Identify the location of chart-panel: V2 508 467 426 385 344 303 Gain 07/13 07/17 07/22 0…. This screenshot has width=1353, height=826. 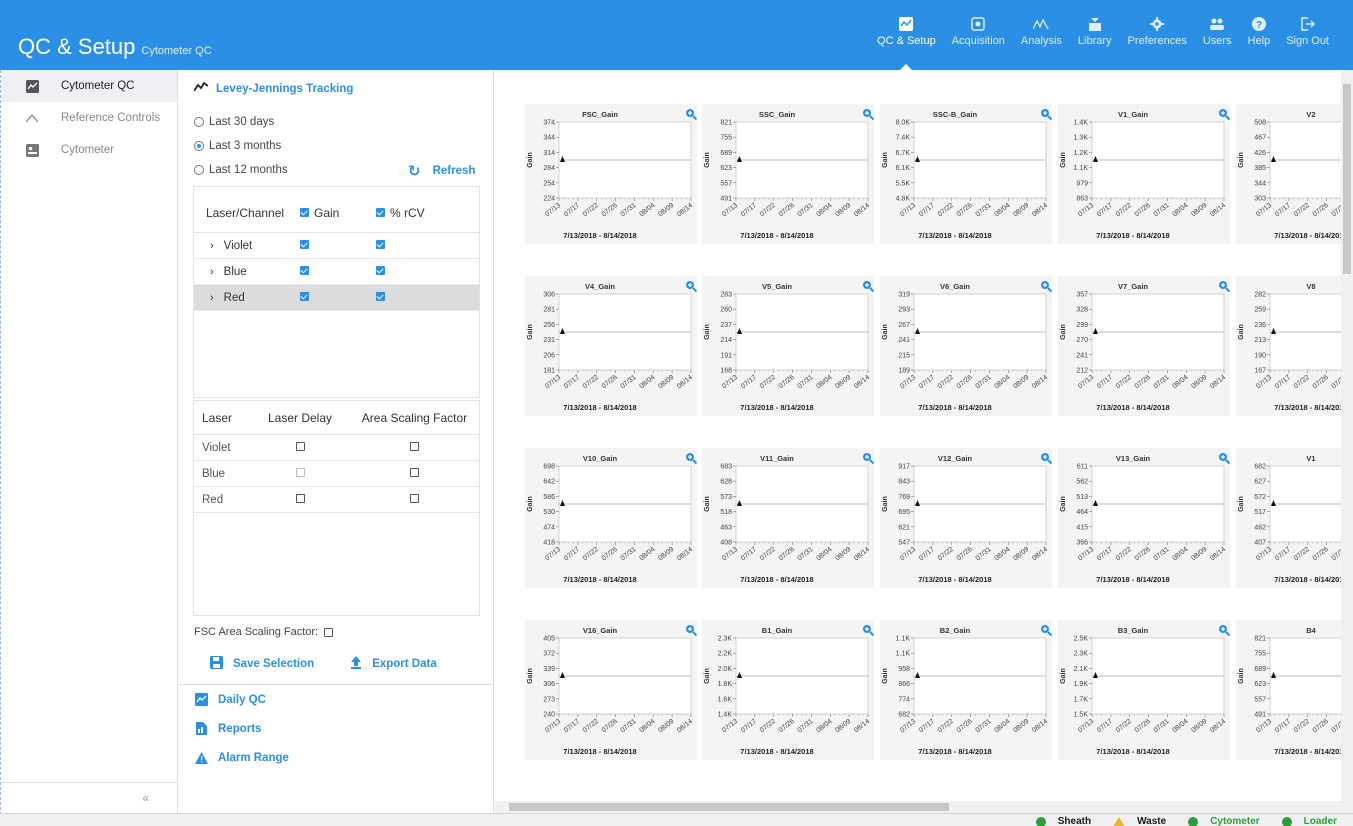
(1288, 174).